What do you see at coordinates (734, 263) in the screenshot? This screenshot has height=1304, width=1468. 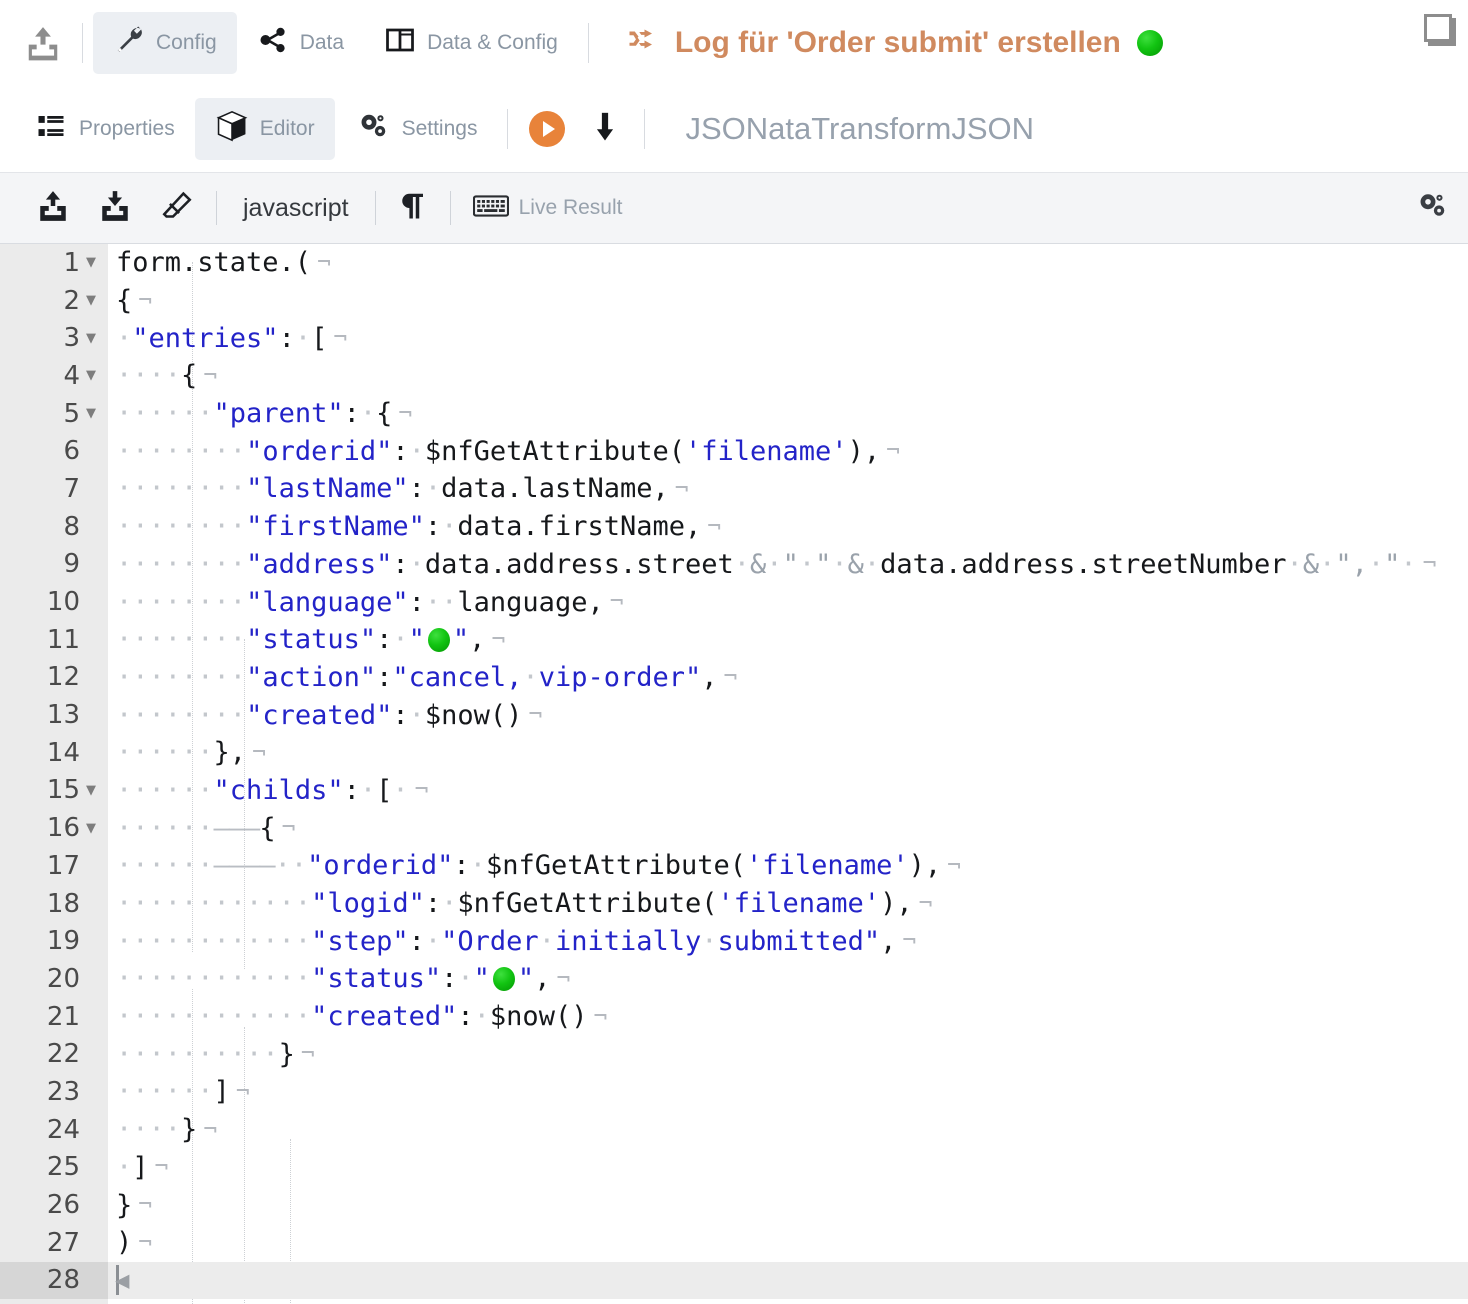 I see `code-line: 1 ▼ form.state.(¬` at bounding box center [734, 263].